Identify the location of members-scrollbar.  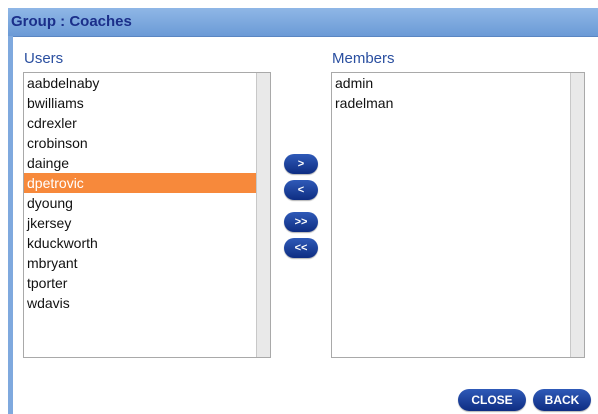
(577, 215).